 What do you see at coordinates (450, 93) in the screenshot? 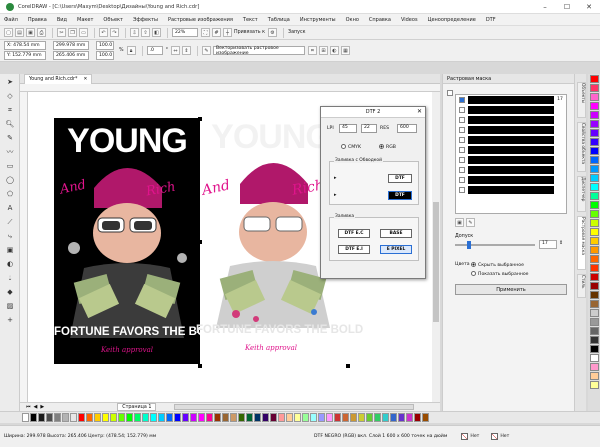
I see `mask-mode-icon` at bounding box center [450, 93].